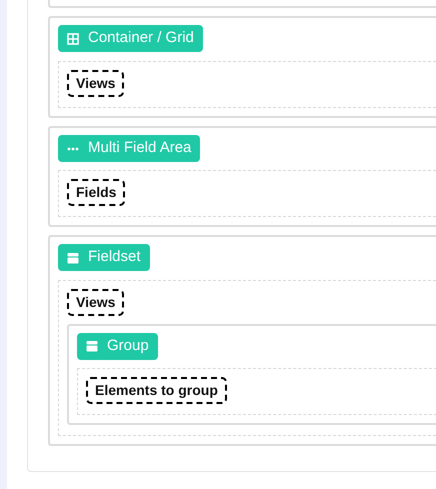 The width and height of the screenshot is (436, 489). What do you see at coordinates (156, 390) in the screenshot?
I see `slot-label: Elements to group` at bounding box center [156, 390].